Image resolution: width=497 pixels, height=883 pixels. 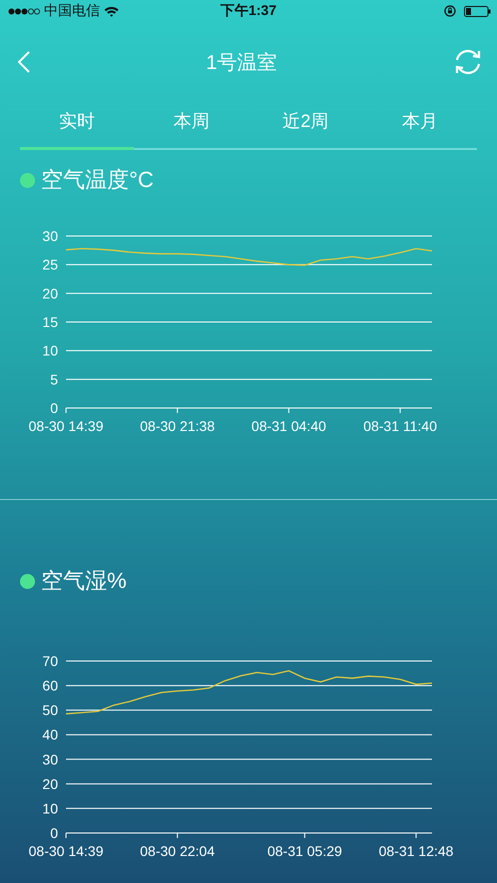 I want to click on back-icon, so click(x=24, y=62).